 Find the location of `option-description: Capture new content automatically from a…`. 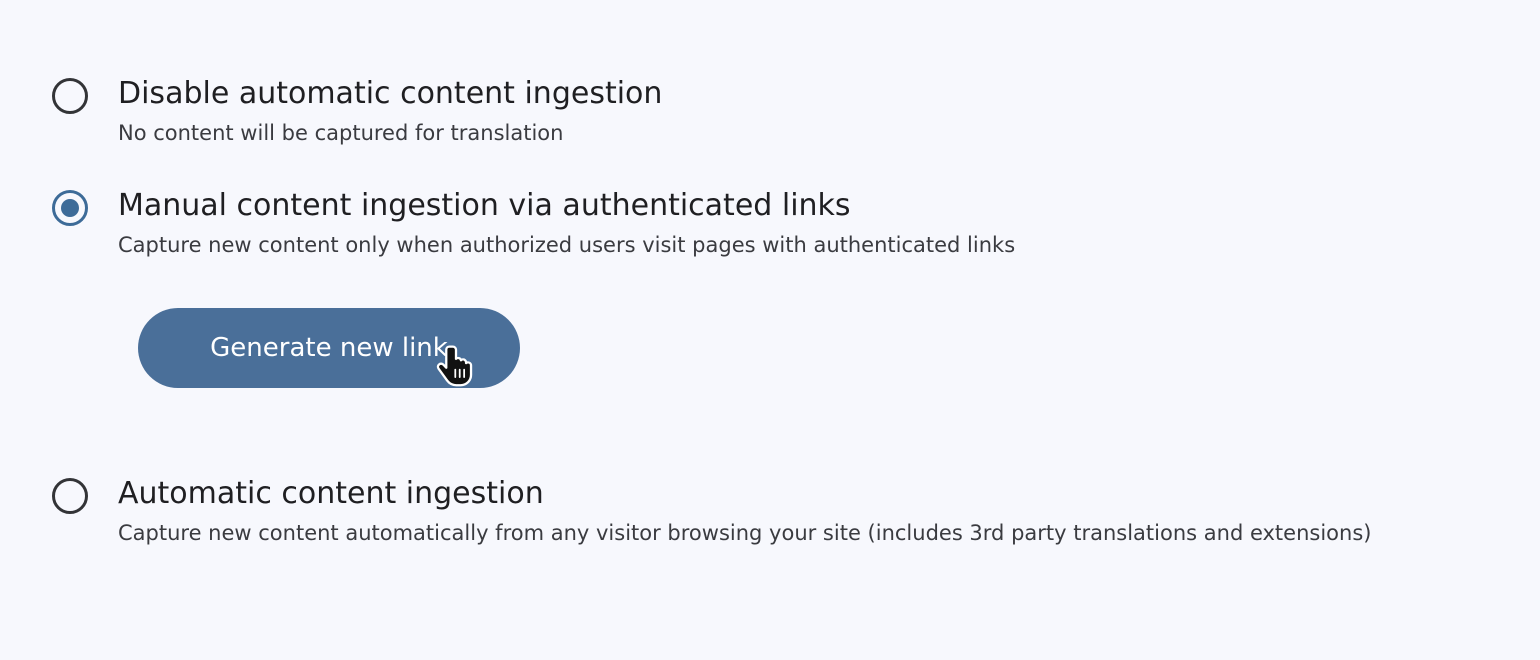

option-description: Capture new content automatically from a… is located at coordinates (745, 533).